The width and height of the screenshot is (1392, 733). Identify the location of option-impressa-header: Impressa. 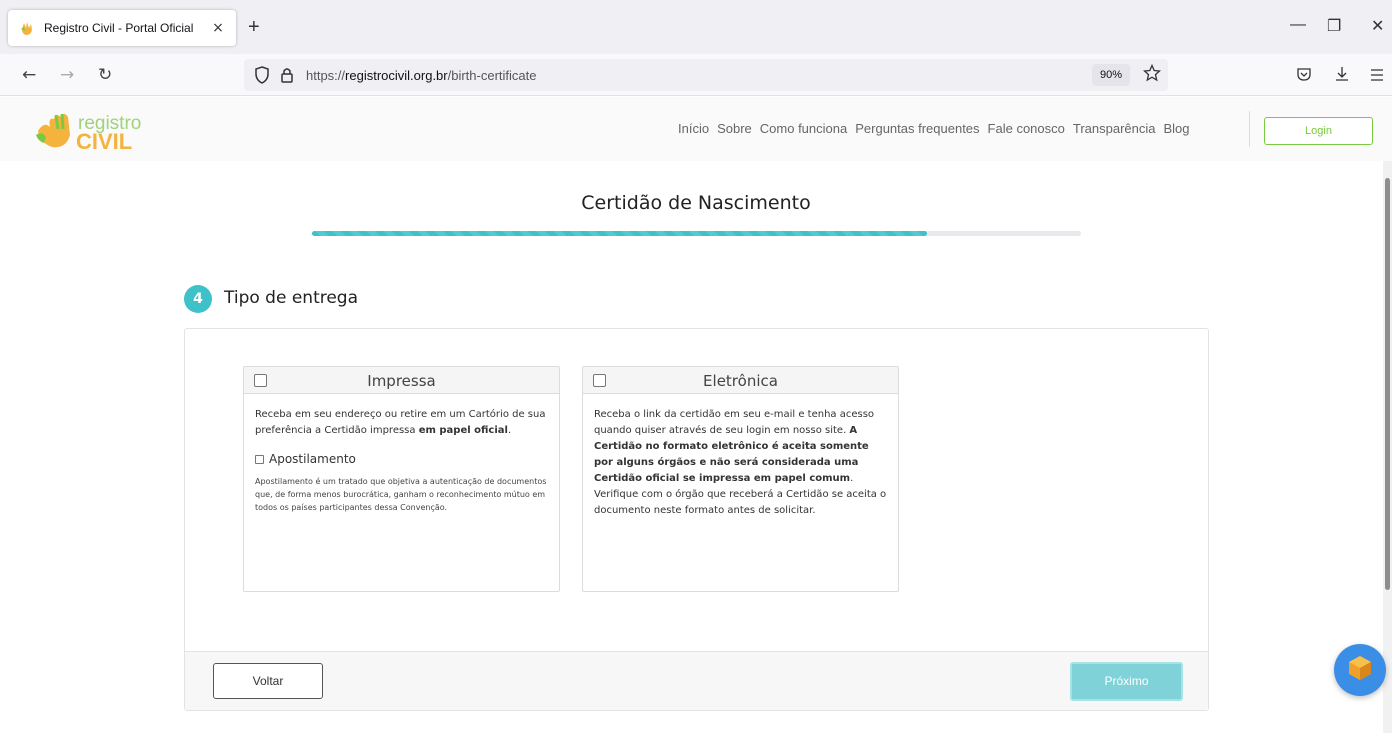
(401, 380).